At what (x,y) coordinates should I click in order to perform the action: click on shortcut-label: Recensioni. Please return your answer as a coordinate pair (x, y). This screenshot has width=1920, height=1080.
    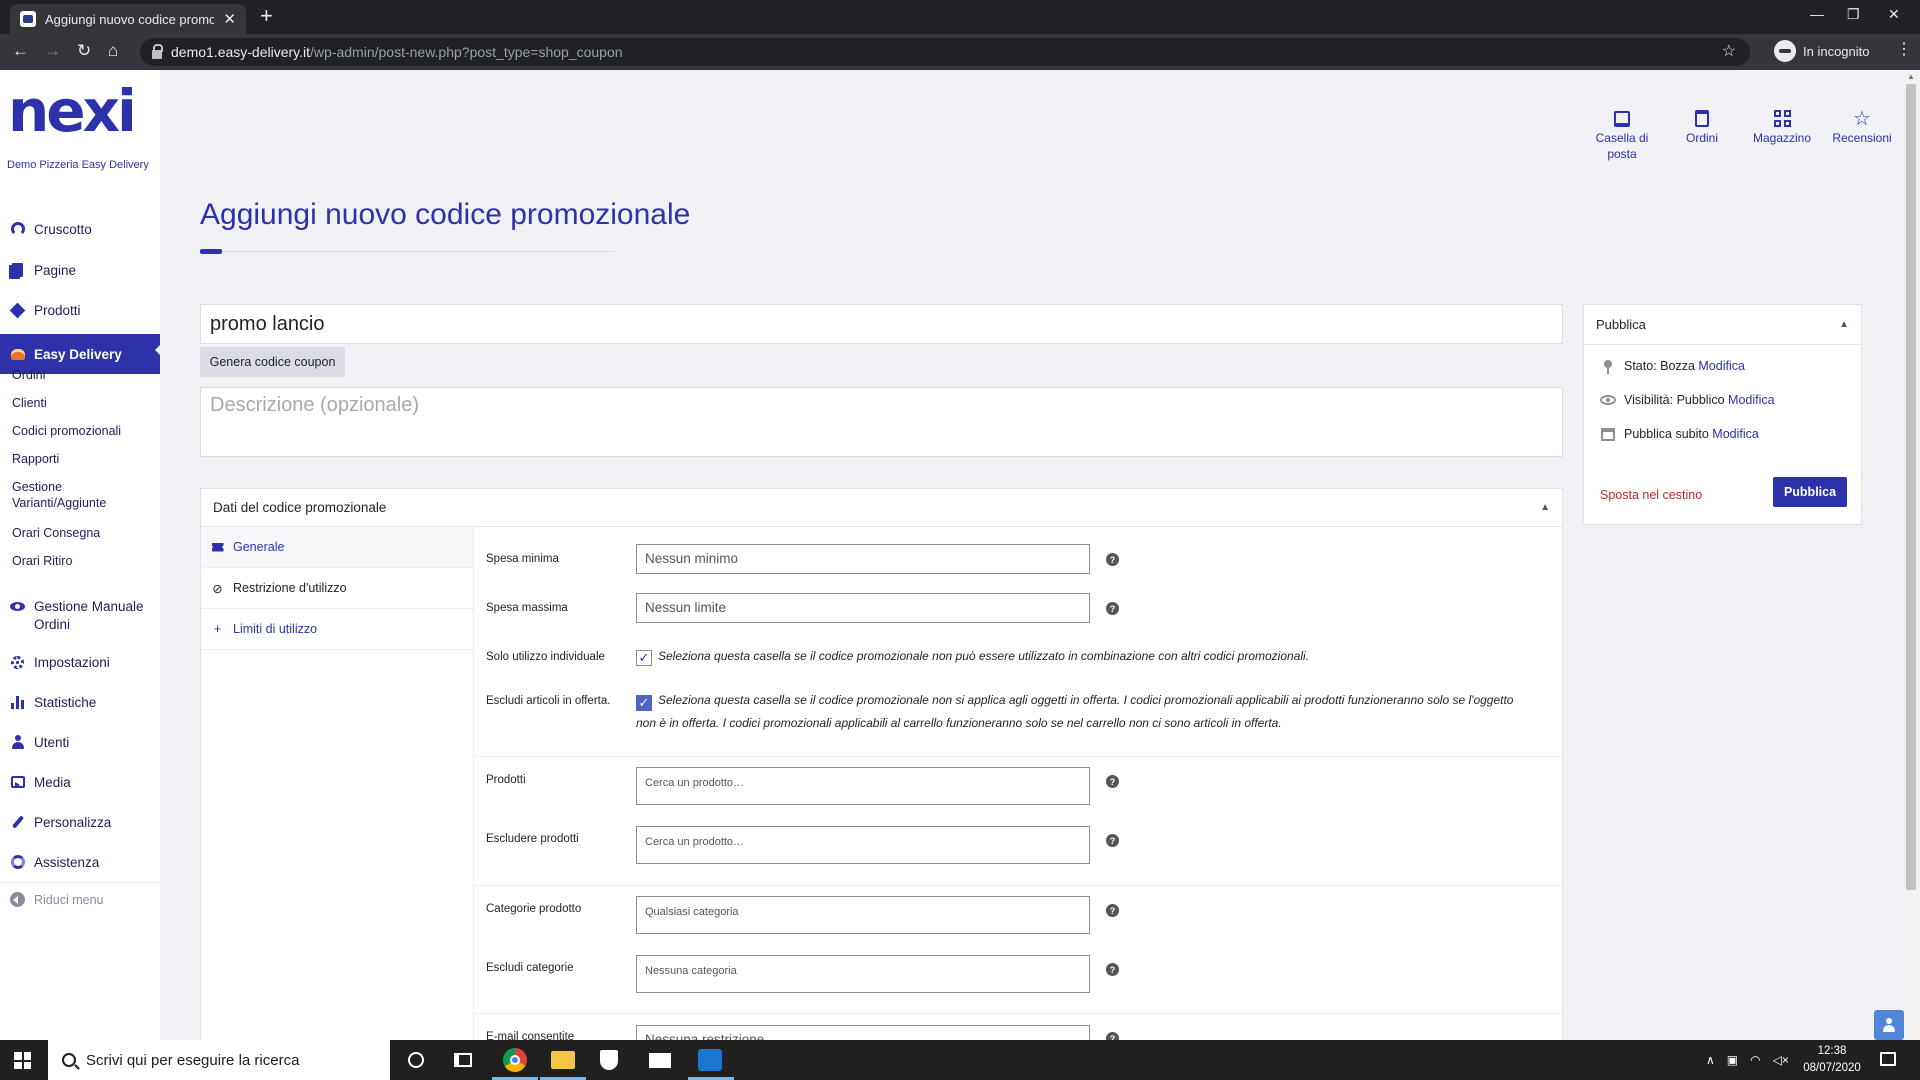
    Looking at the image, I should click on (1862, 138).